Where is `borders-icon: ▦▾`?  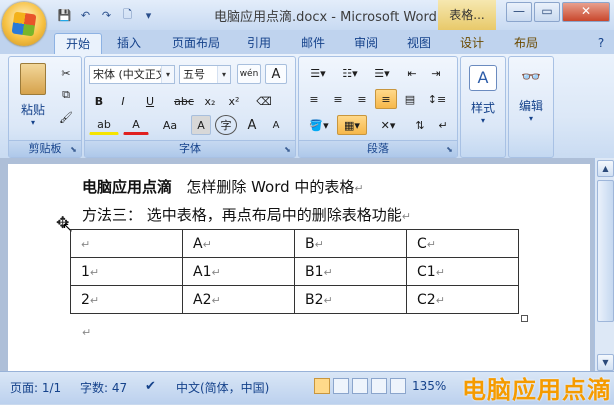 borders-icon: ▦▾ is located at coordinates (352, 125).